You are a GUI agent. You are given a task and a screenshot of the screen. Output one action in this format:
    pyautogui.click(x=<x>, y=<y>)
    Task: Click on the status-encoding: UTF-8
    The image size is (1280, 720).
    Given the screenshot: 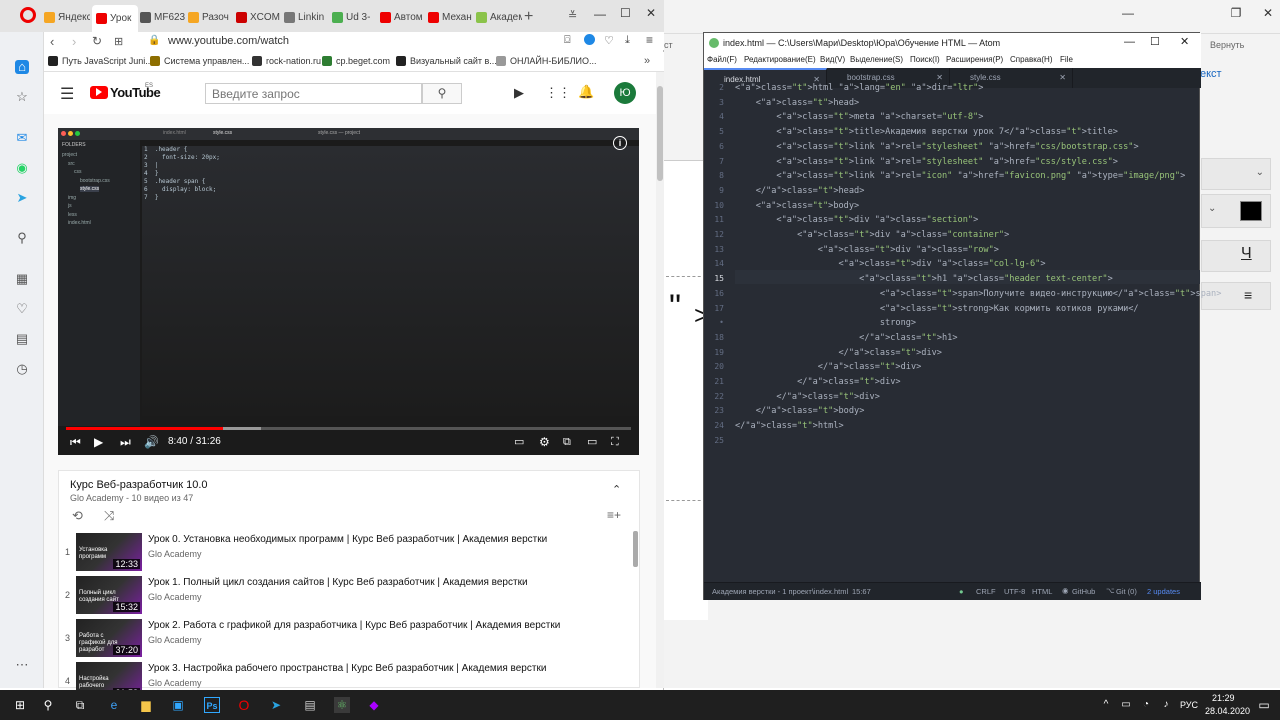 What is the action you would take?
    pyautogui.click(x=1014, y=591)
    